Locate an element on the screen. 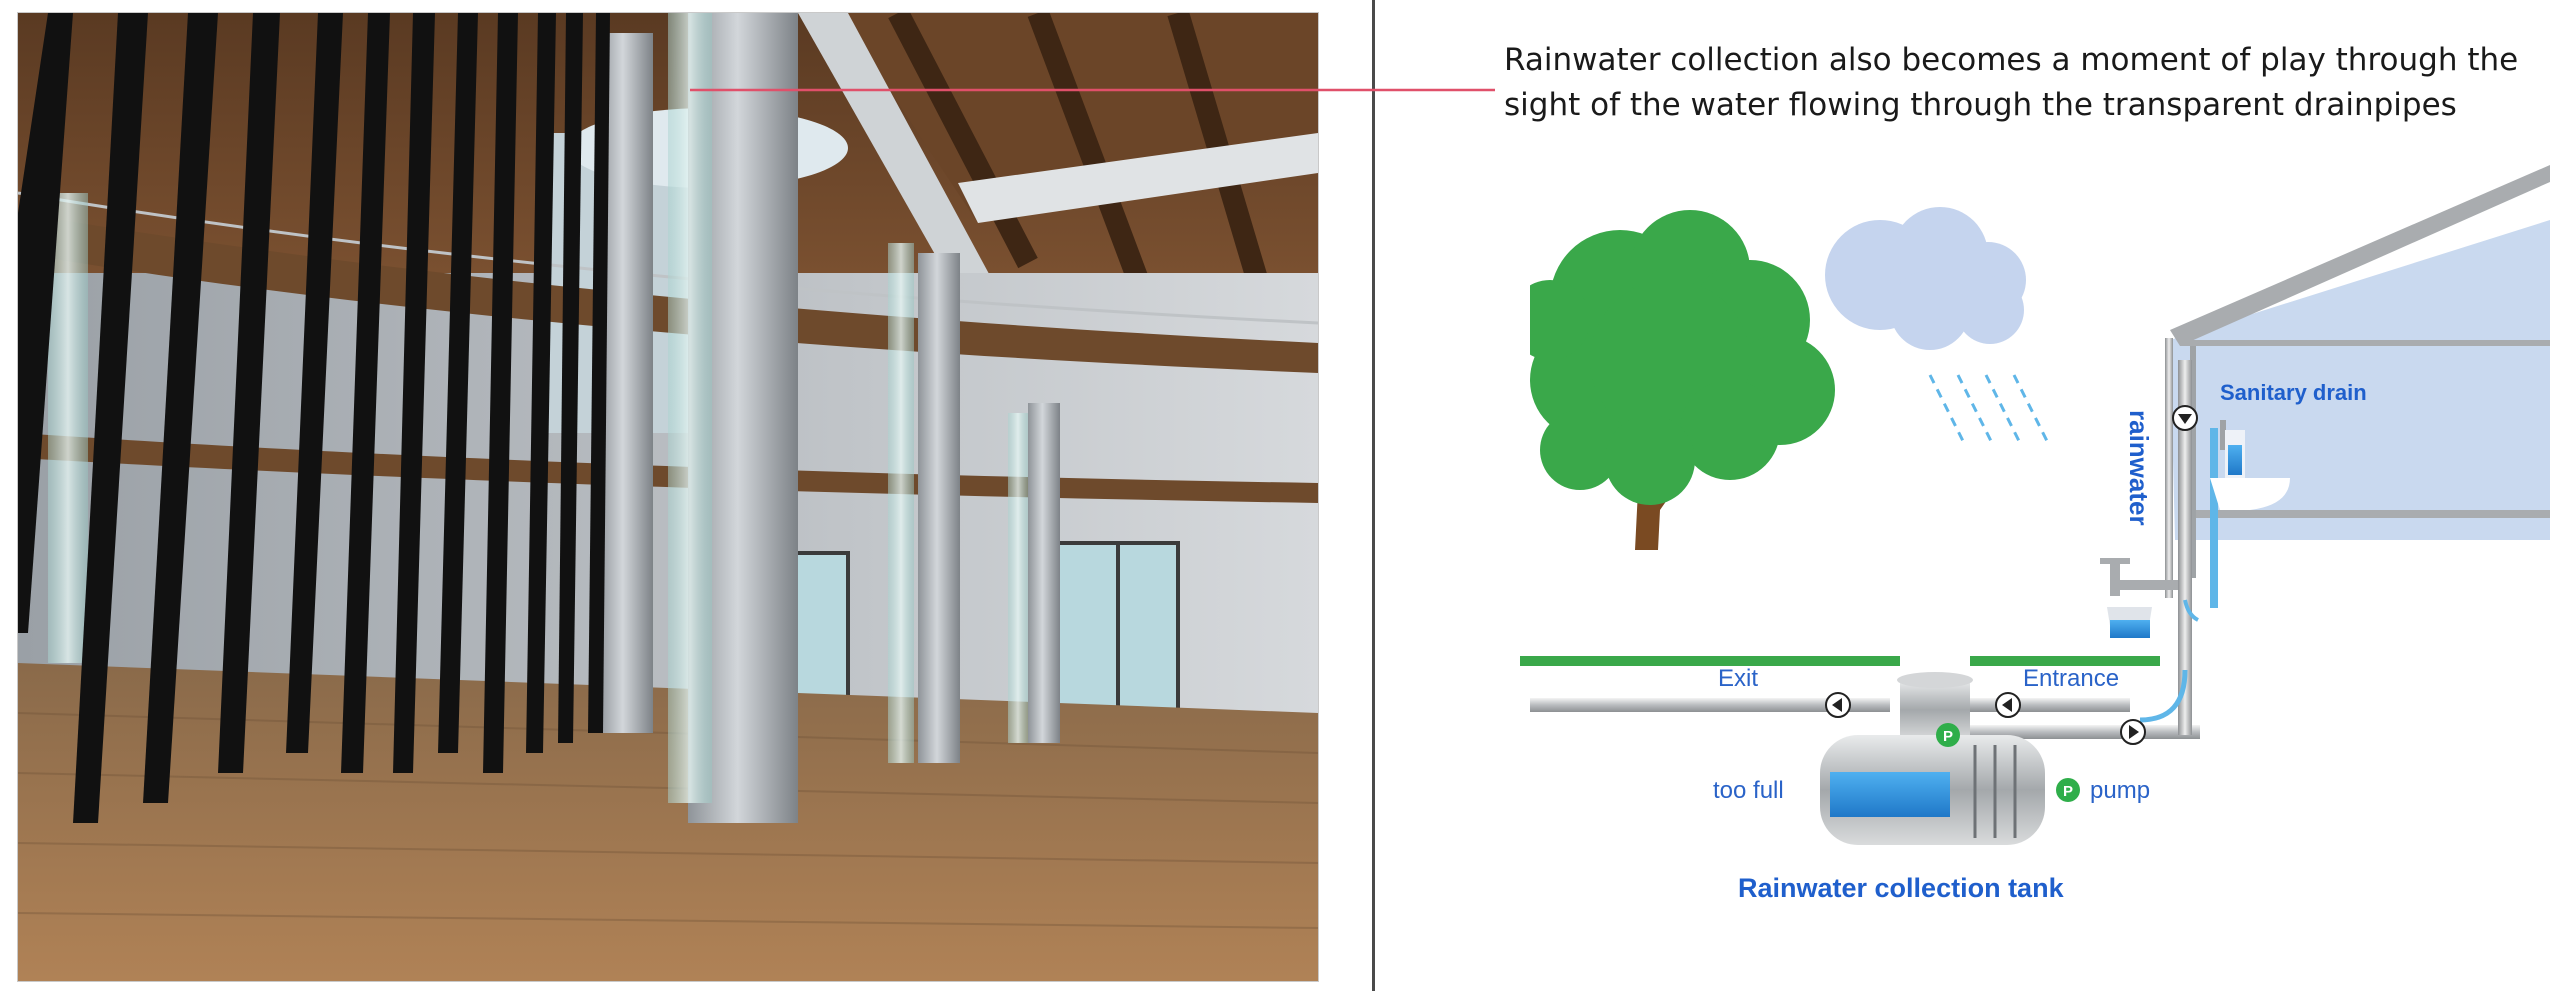  cloud-icon is located at coordinates (1925, 278).